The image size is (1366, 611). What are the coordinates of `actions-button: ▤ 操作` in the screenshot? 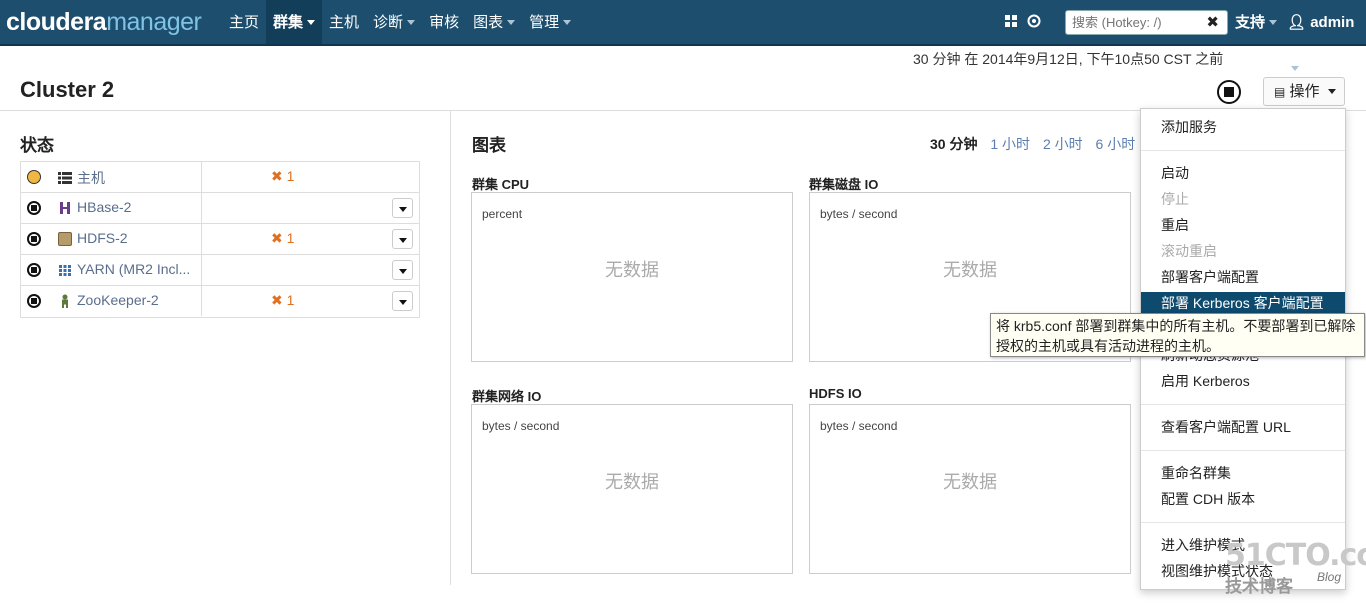 It's located at (1304, 91).